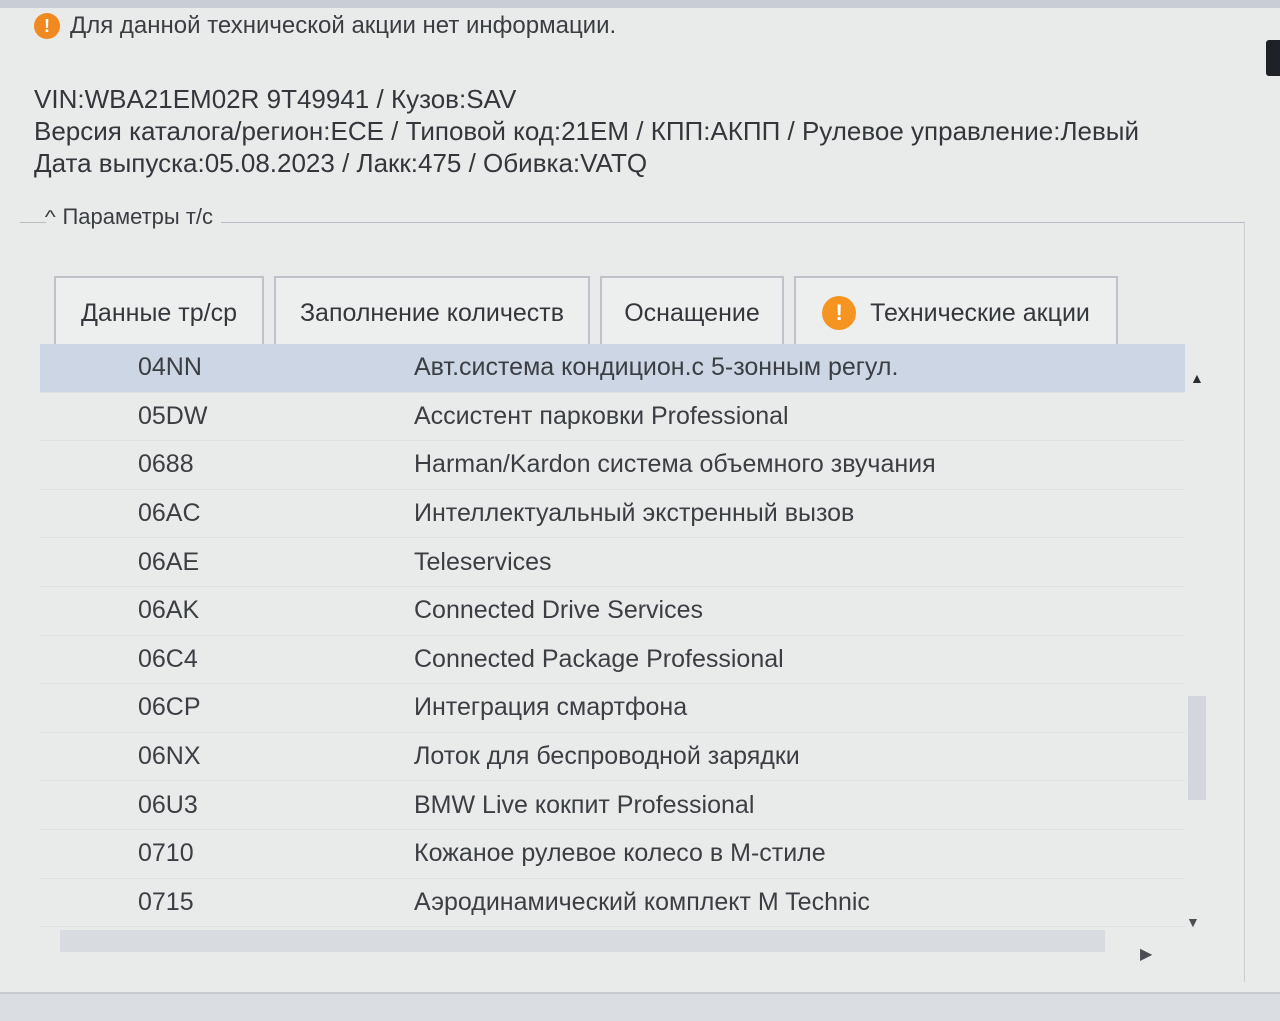  What do you see at coordinates (582, 941) in the screenshot?
I see `horizontal-scrollbar` at bounding box center [582, 941].